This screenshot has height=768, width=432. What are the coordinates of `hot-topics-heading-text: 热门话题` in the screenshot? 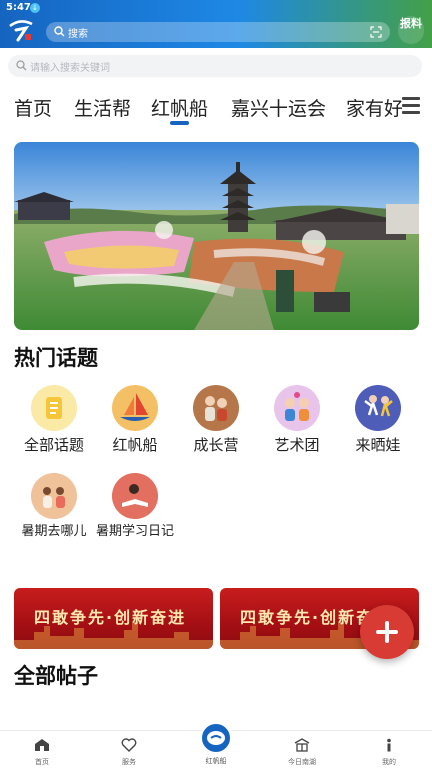 It's located at (56, 357).